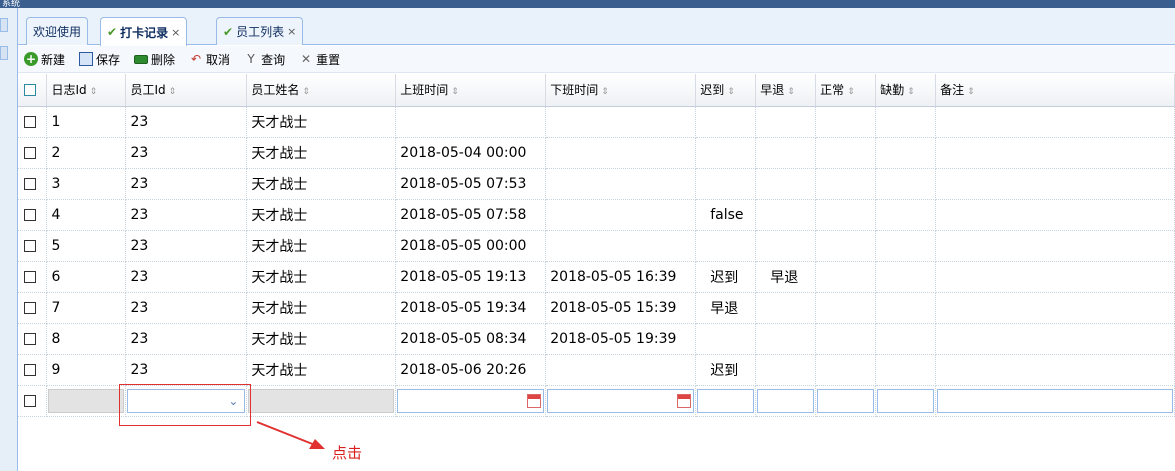  Describe the element at coordinates (86, 184) in the screenshot. I see `table-cell: 3` at that location.